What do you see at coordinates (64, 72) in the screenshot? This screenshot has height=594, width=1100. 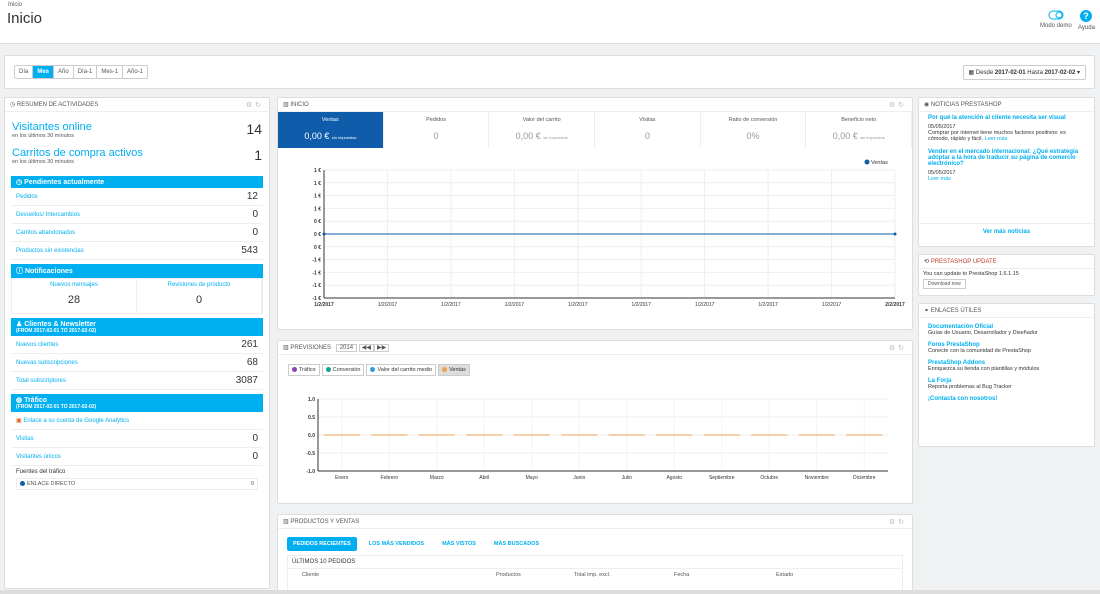 I see `period-2: Año` at bounding box center [64, 72].